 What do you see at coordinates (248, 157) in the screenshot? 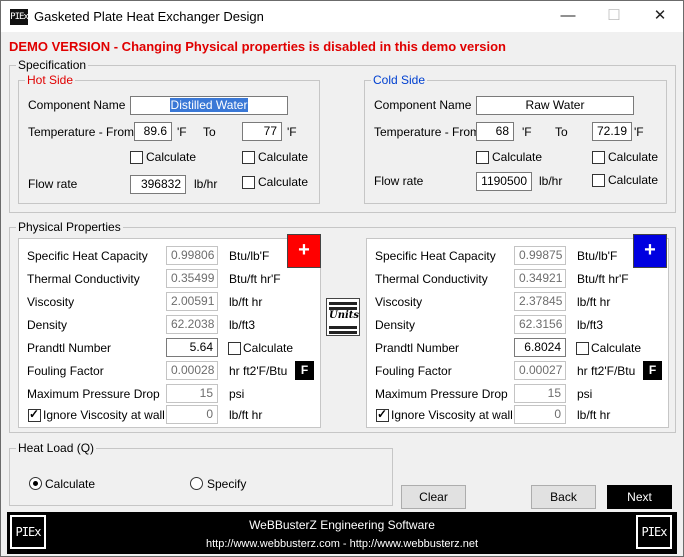
I see `hot-calc-to-checkbox` at bounding box center [248, 157].